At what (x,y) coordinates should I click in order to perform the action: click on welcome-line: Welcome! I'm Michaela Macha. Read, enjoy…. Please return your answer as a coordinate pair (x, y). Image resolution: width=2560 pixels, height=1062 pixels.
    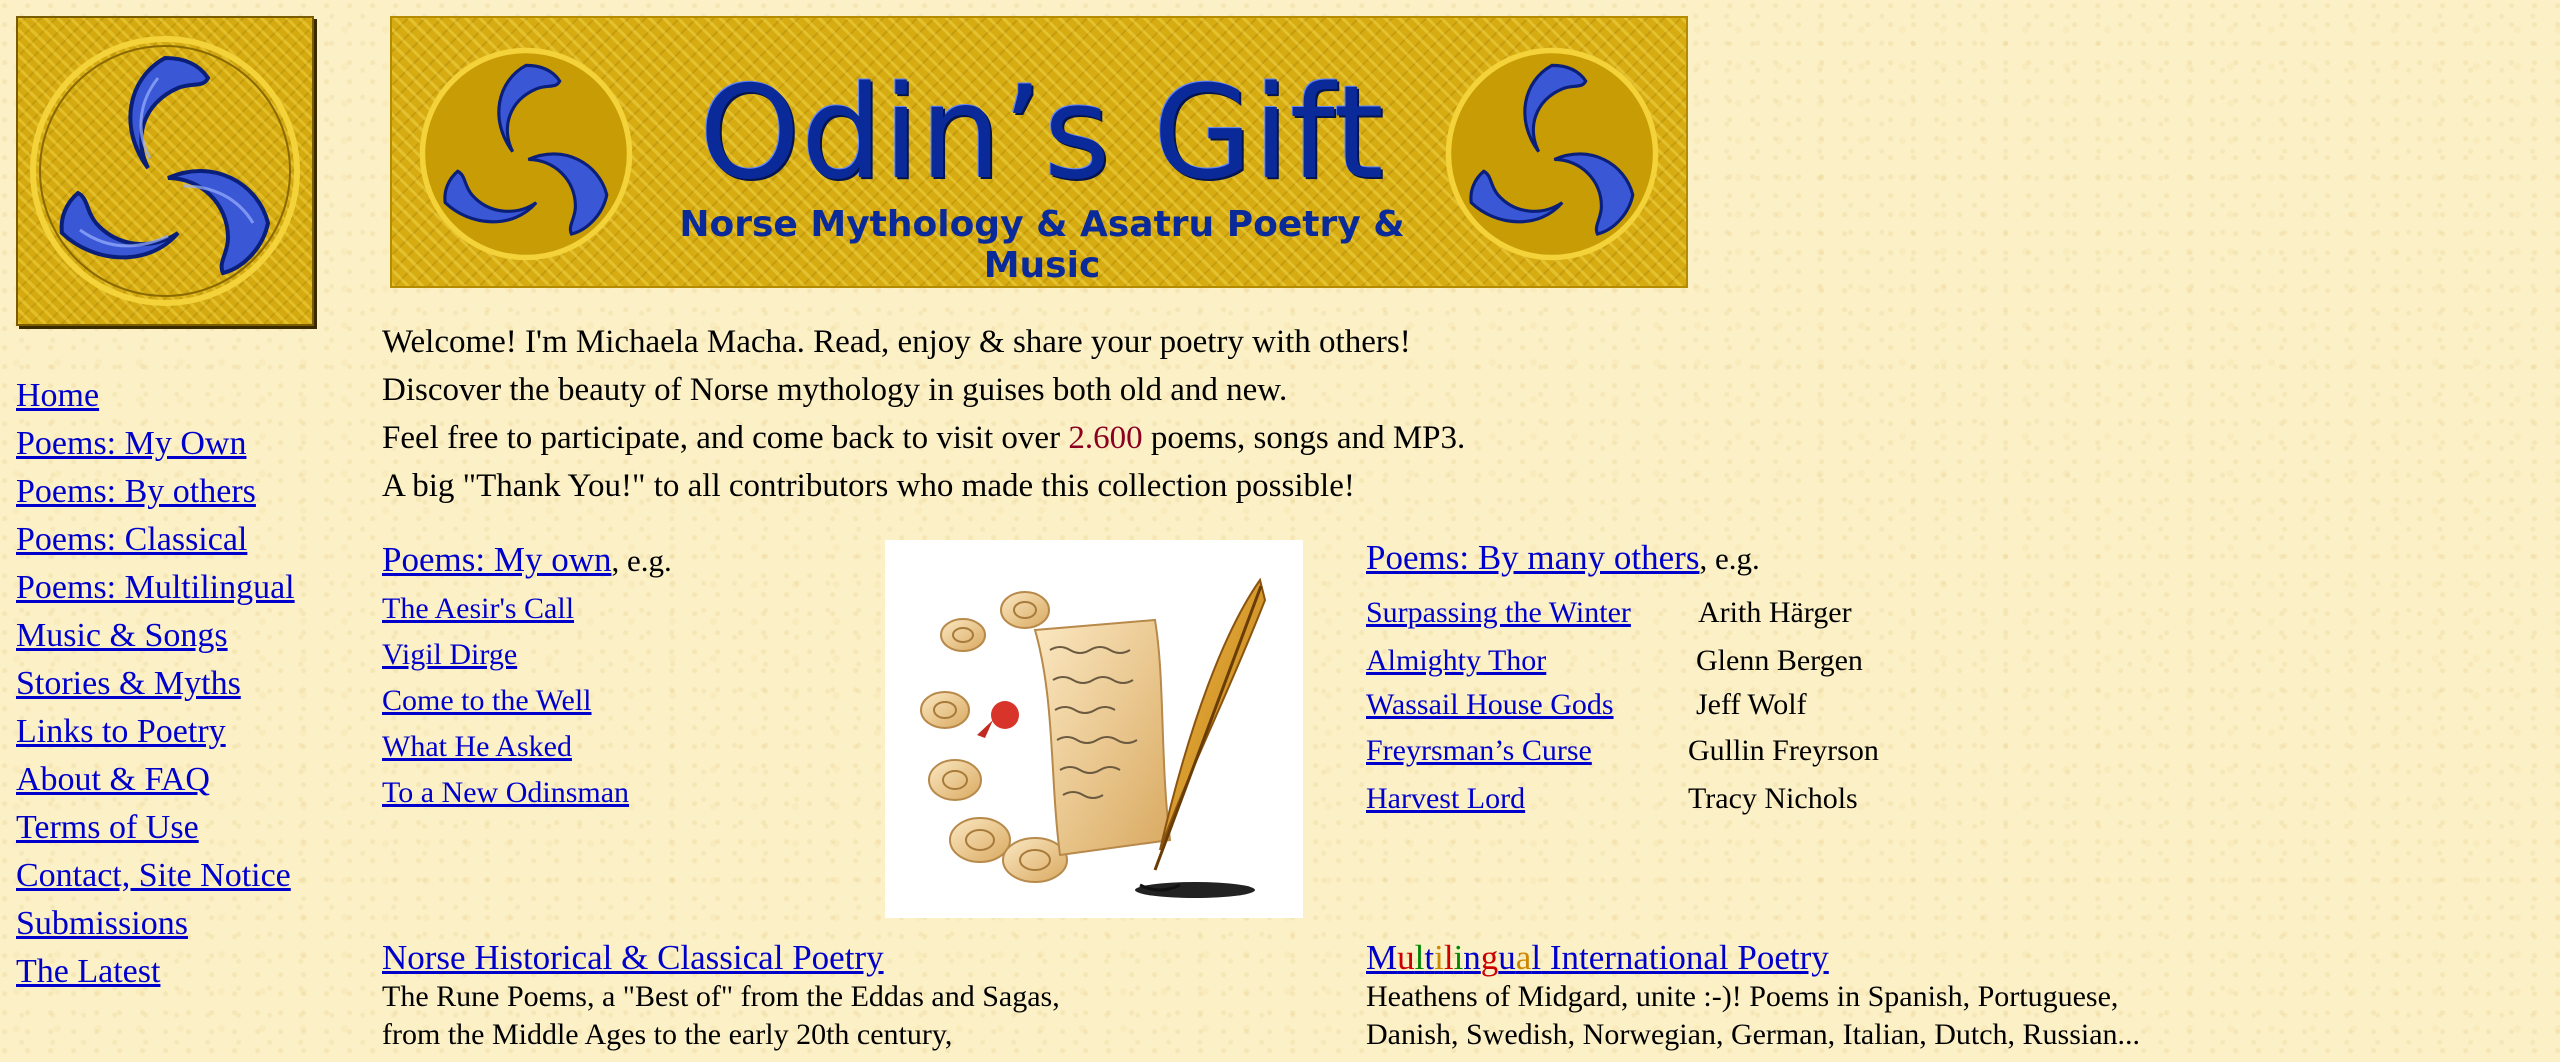
    Looking at the image, I should click on (896, 342).